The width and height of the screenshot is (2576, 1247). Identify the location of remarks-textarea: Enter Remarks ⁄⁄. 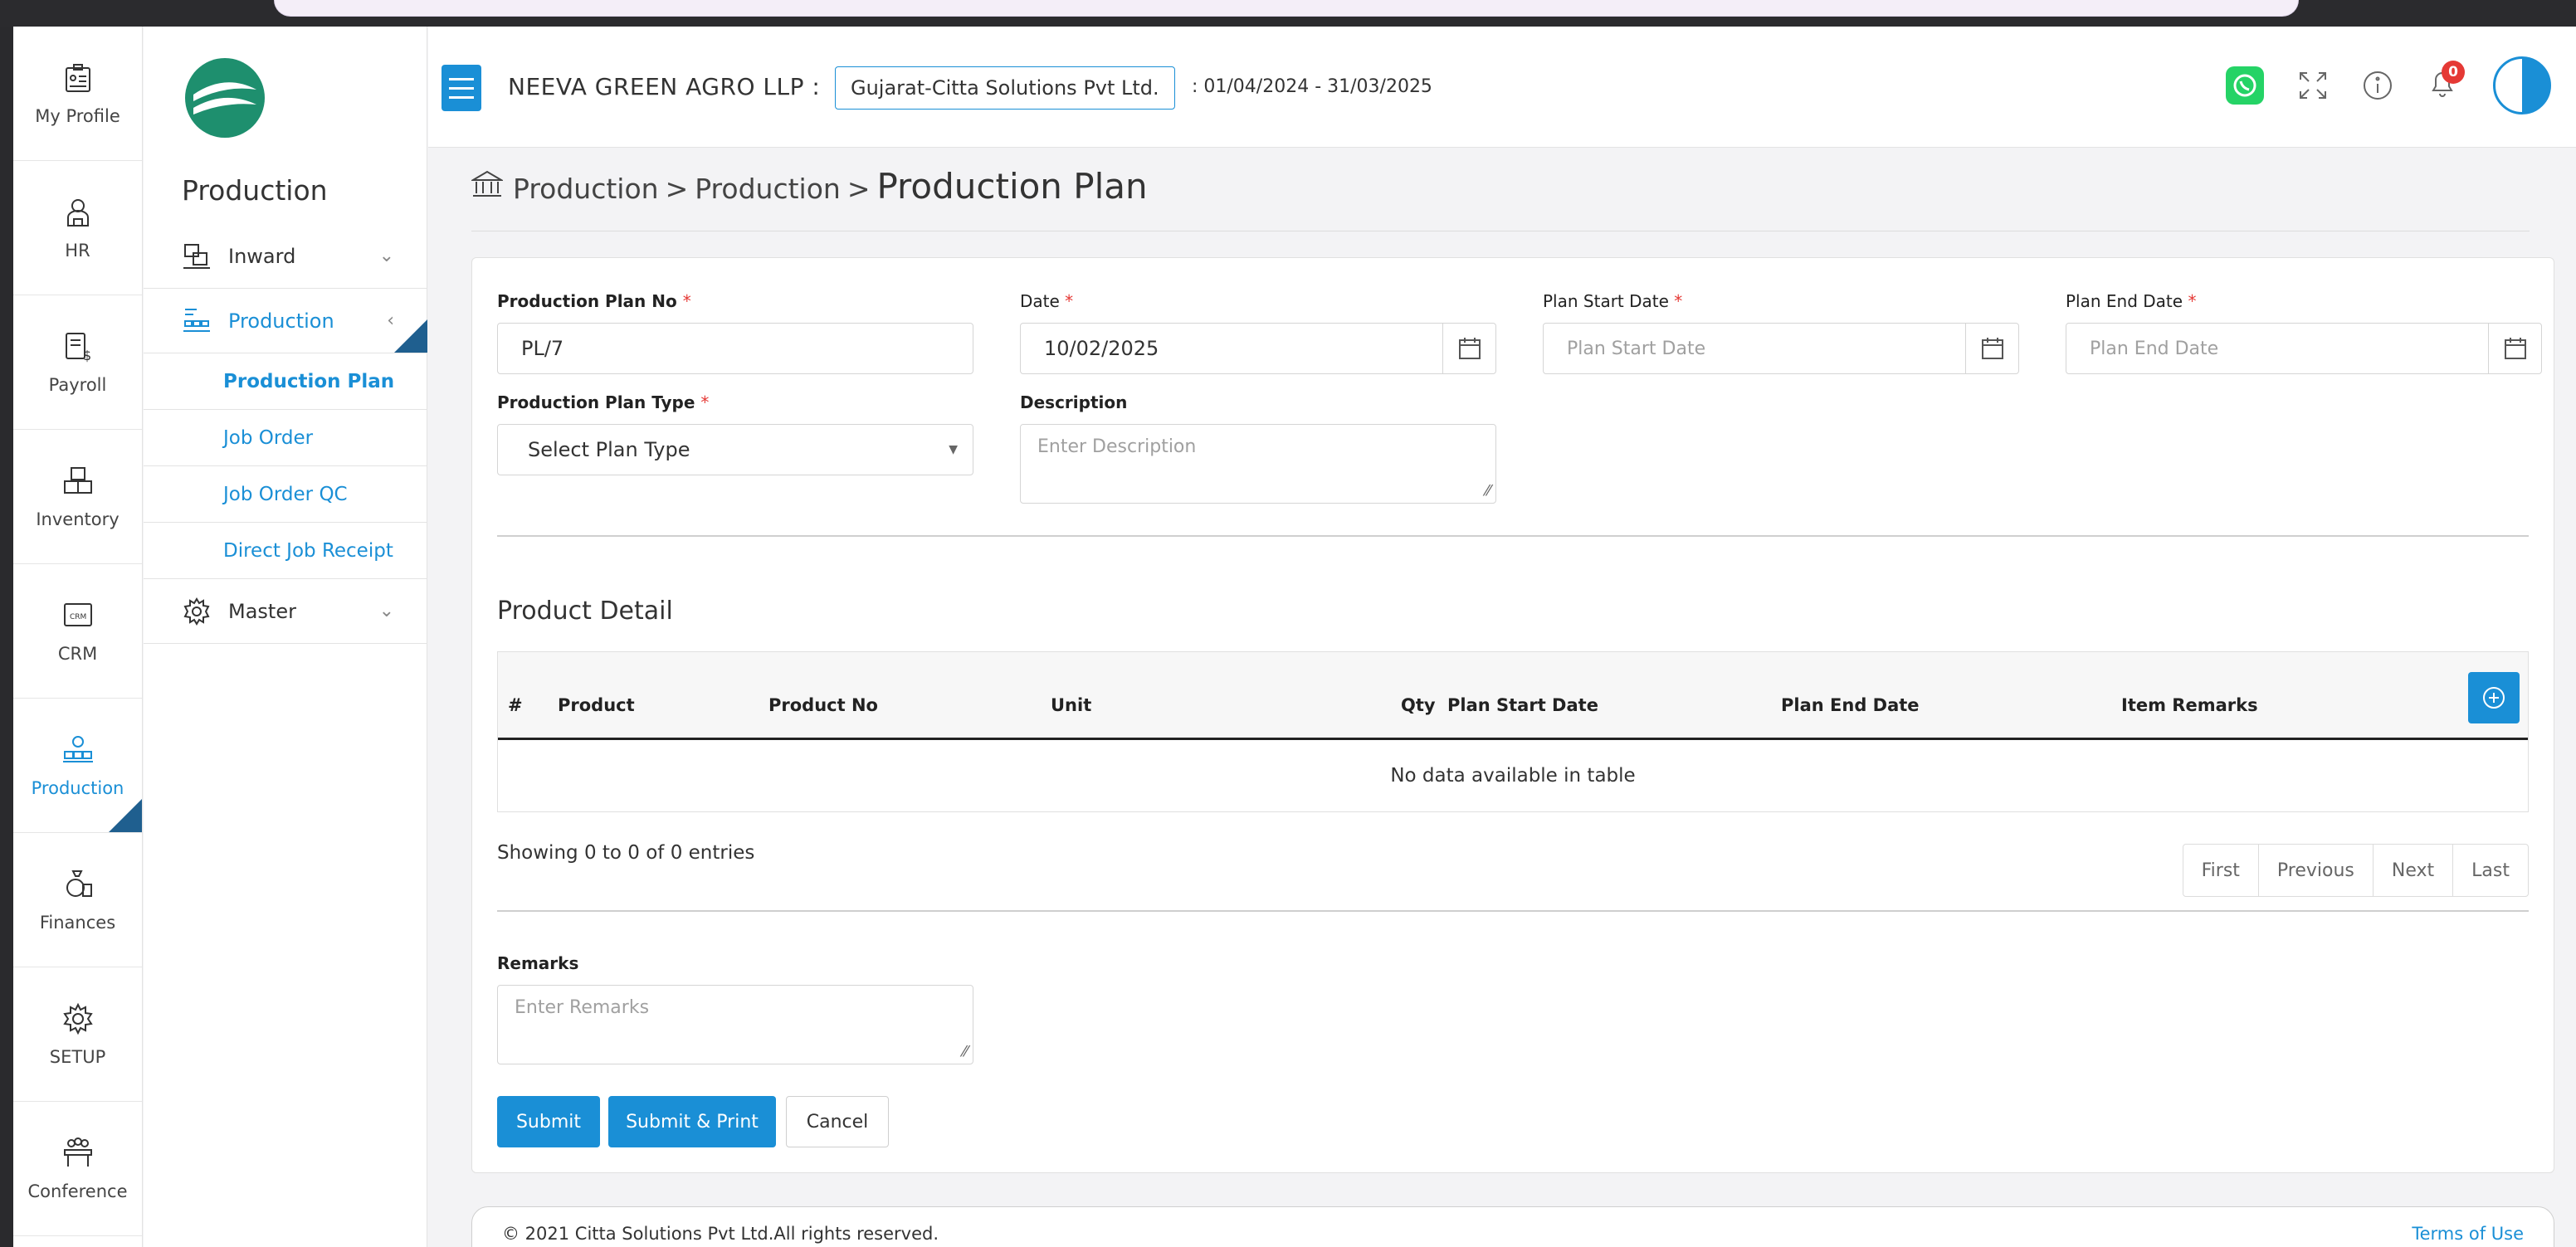
(735, 1024).